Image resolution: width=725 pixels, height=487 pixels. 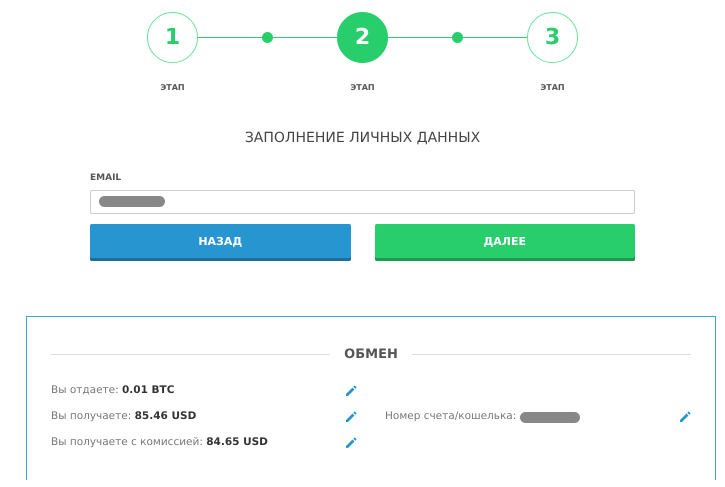 I want to click on step-circle: 3, so click(x=552, y=37).